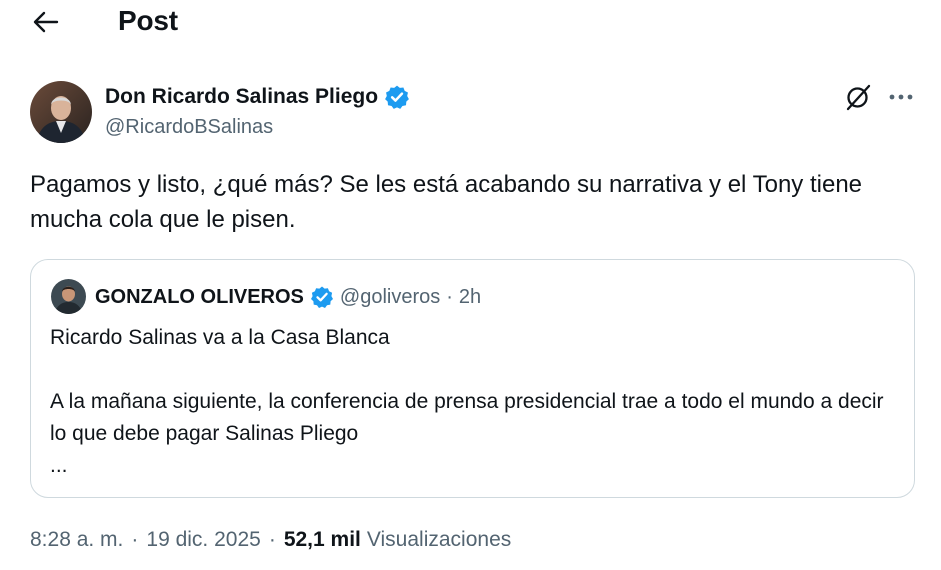 Image resolution: width=941 pixels, height=570 pixels. I want to click on more-icon, so click(901, 97).